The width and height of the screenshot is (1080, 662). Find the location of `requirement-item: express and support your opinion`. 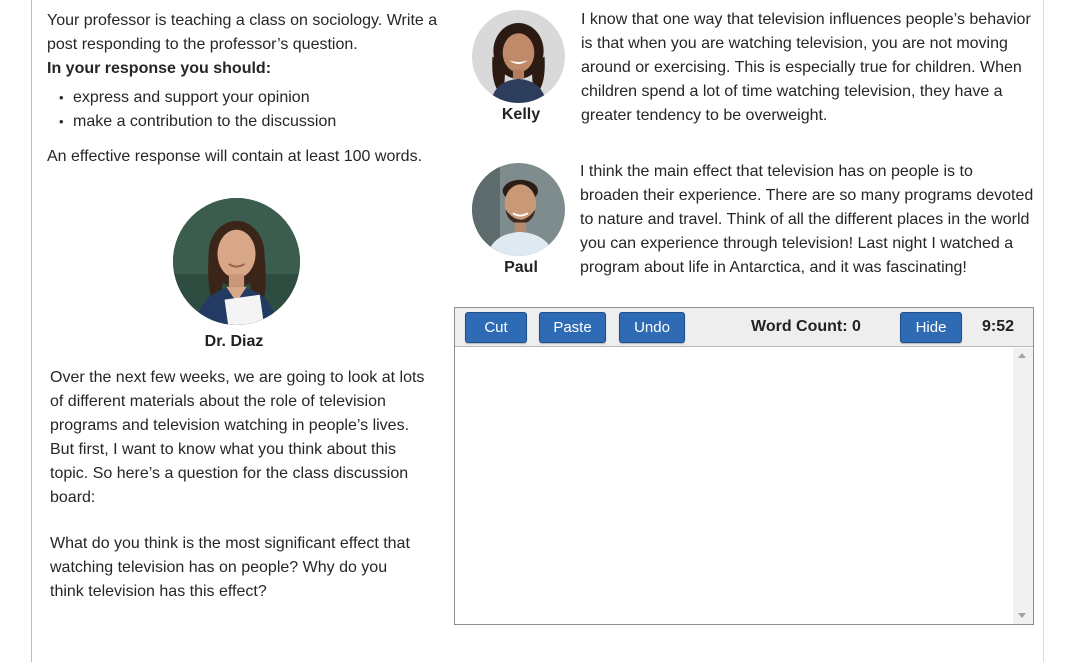

requirement-item: express and support your opinion is located at coordinates (253, 98).